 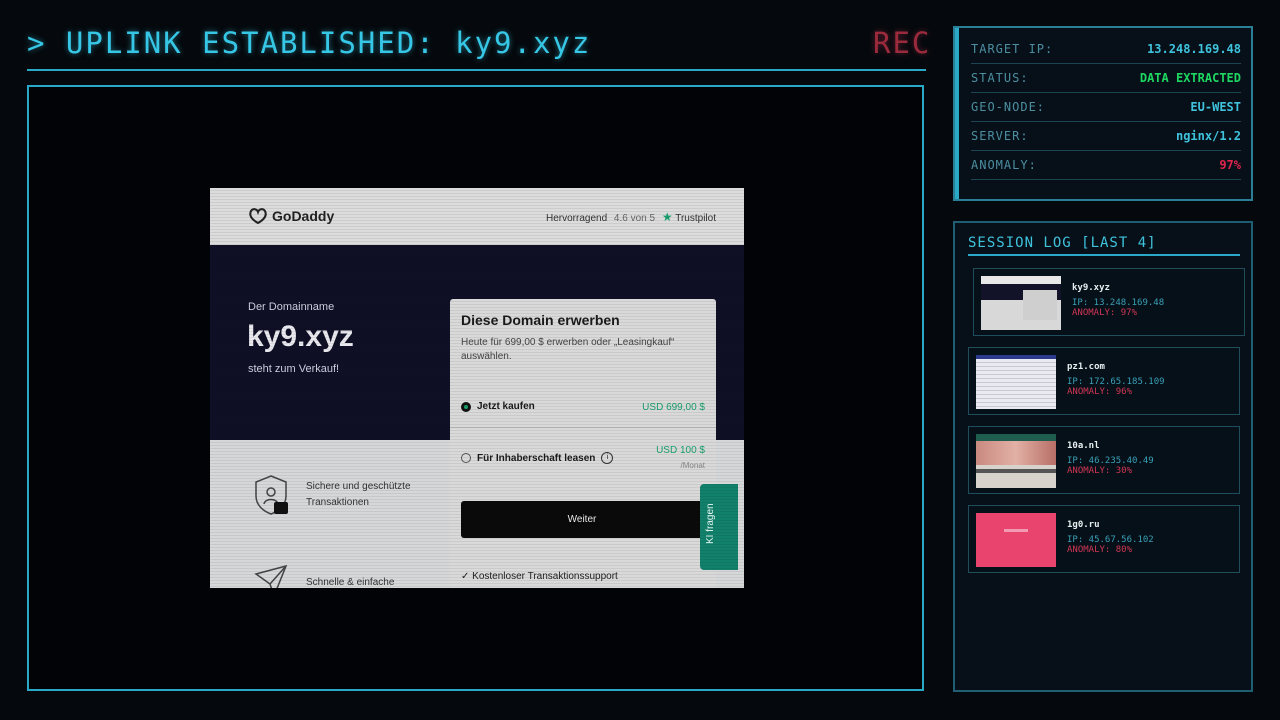 What do you see at coordinates (465, 576) in the screenshot?
I see `check-icon: ✓` at bounding box center [465, 576].